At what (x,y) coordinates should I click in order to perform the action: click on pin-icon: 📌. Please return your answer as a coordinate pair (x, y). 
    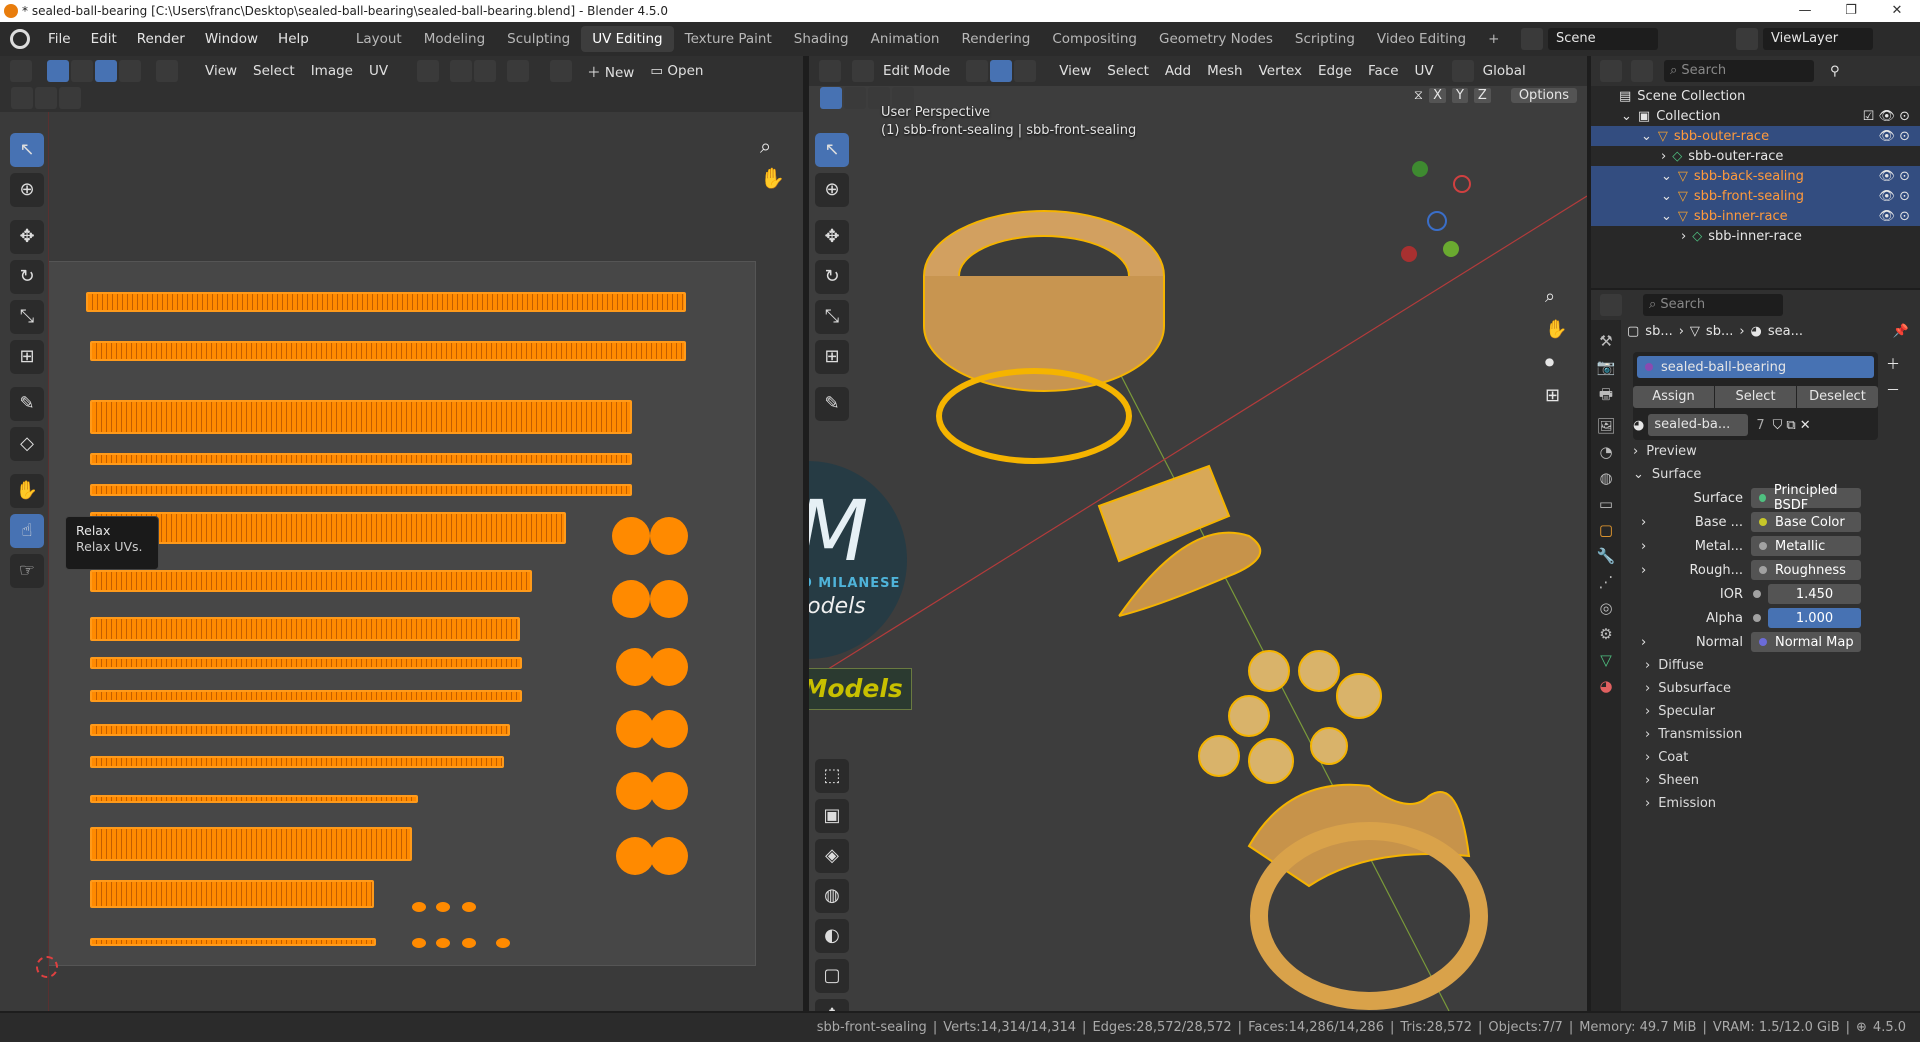
    Looking at the image, I should click on (1901, 331).